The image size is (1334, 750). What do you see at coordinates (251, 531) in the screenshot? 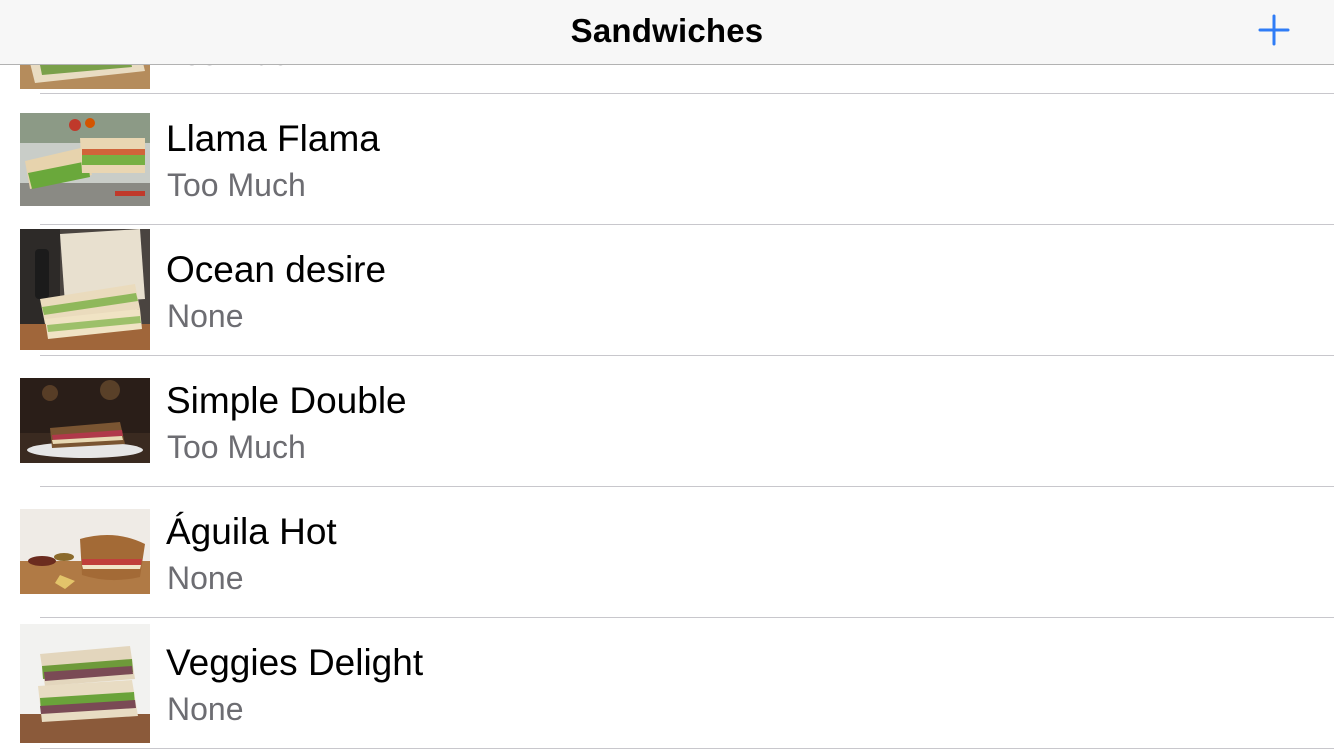
I see `row-title: Águila Hot` at bounding box center [251, 531].